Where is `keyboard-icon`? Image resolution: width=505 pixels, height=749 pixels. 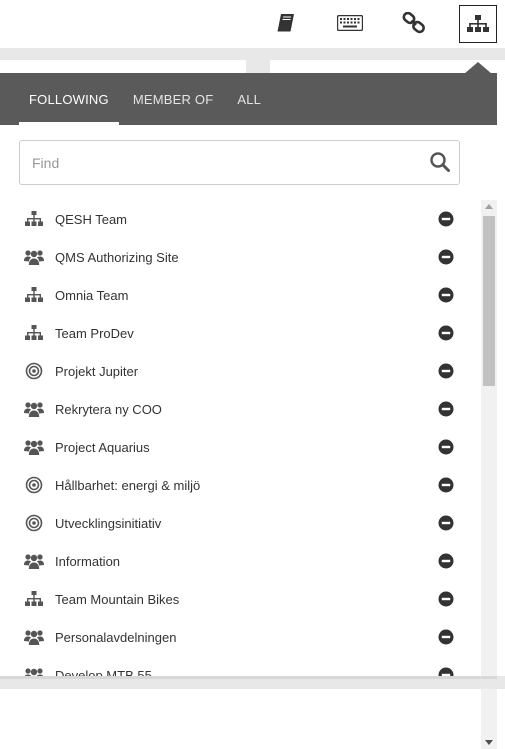 keyboard-icon is located at coordinates (350, 23).